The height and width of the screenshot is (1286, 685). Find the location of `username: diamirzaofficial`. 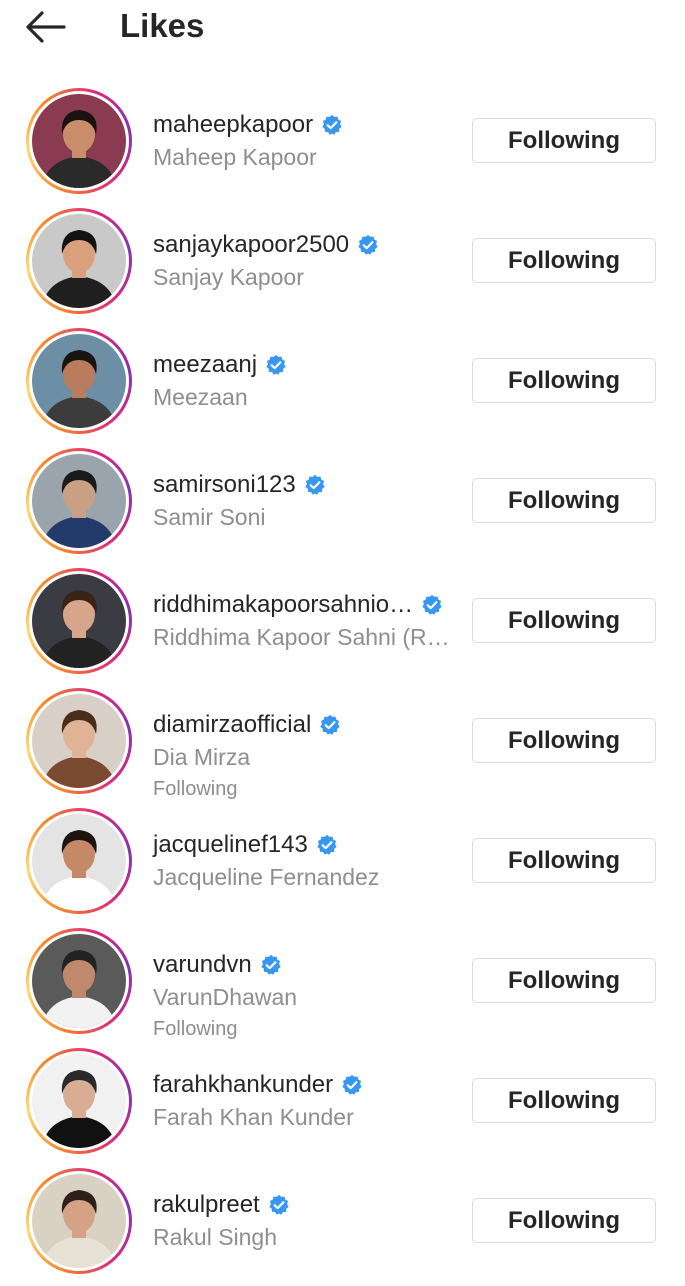

username: diamirzaofficial is located at coordinates (232, 724).